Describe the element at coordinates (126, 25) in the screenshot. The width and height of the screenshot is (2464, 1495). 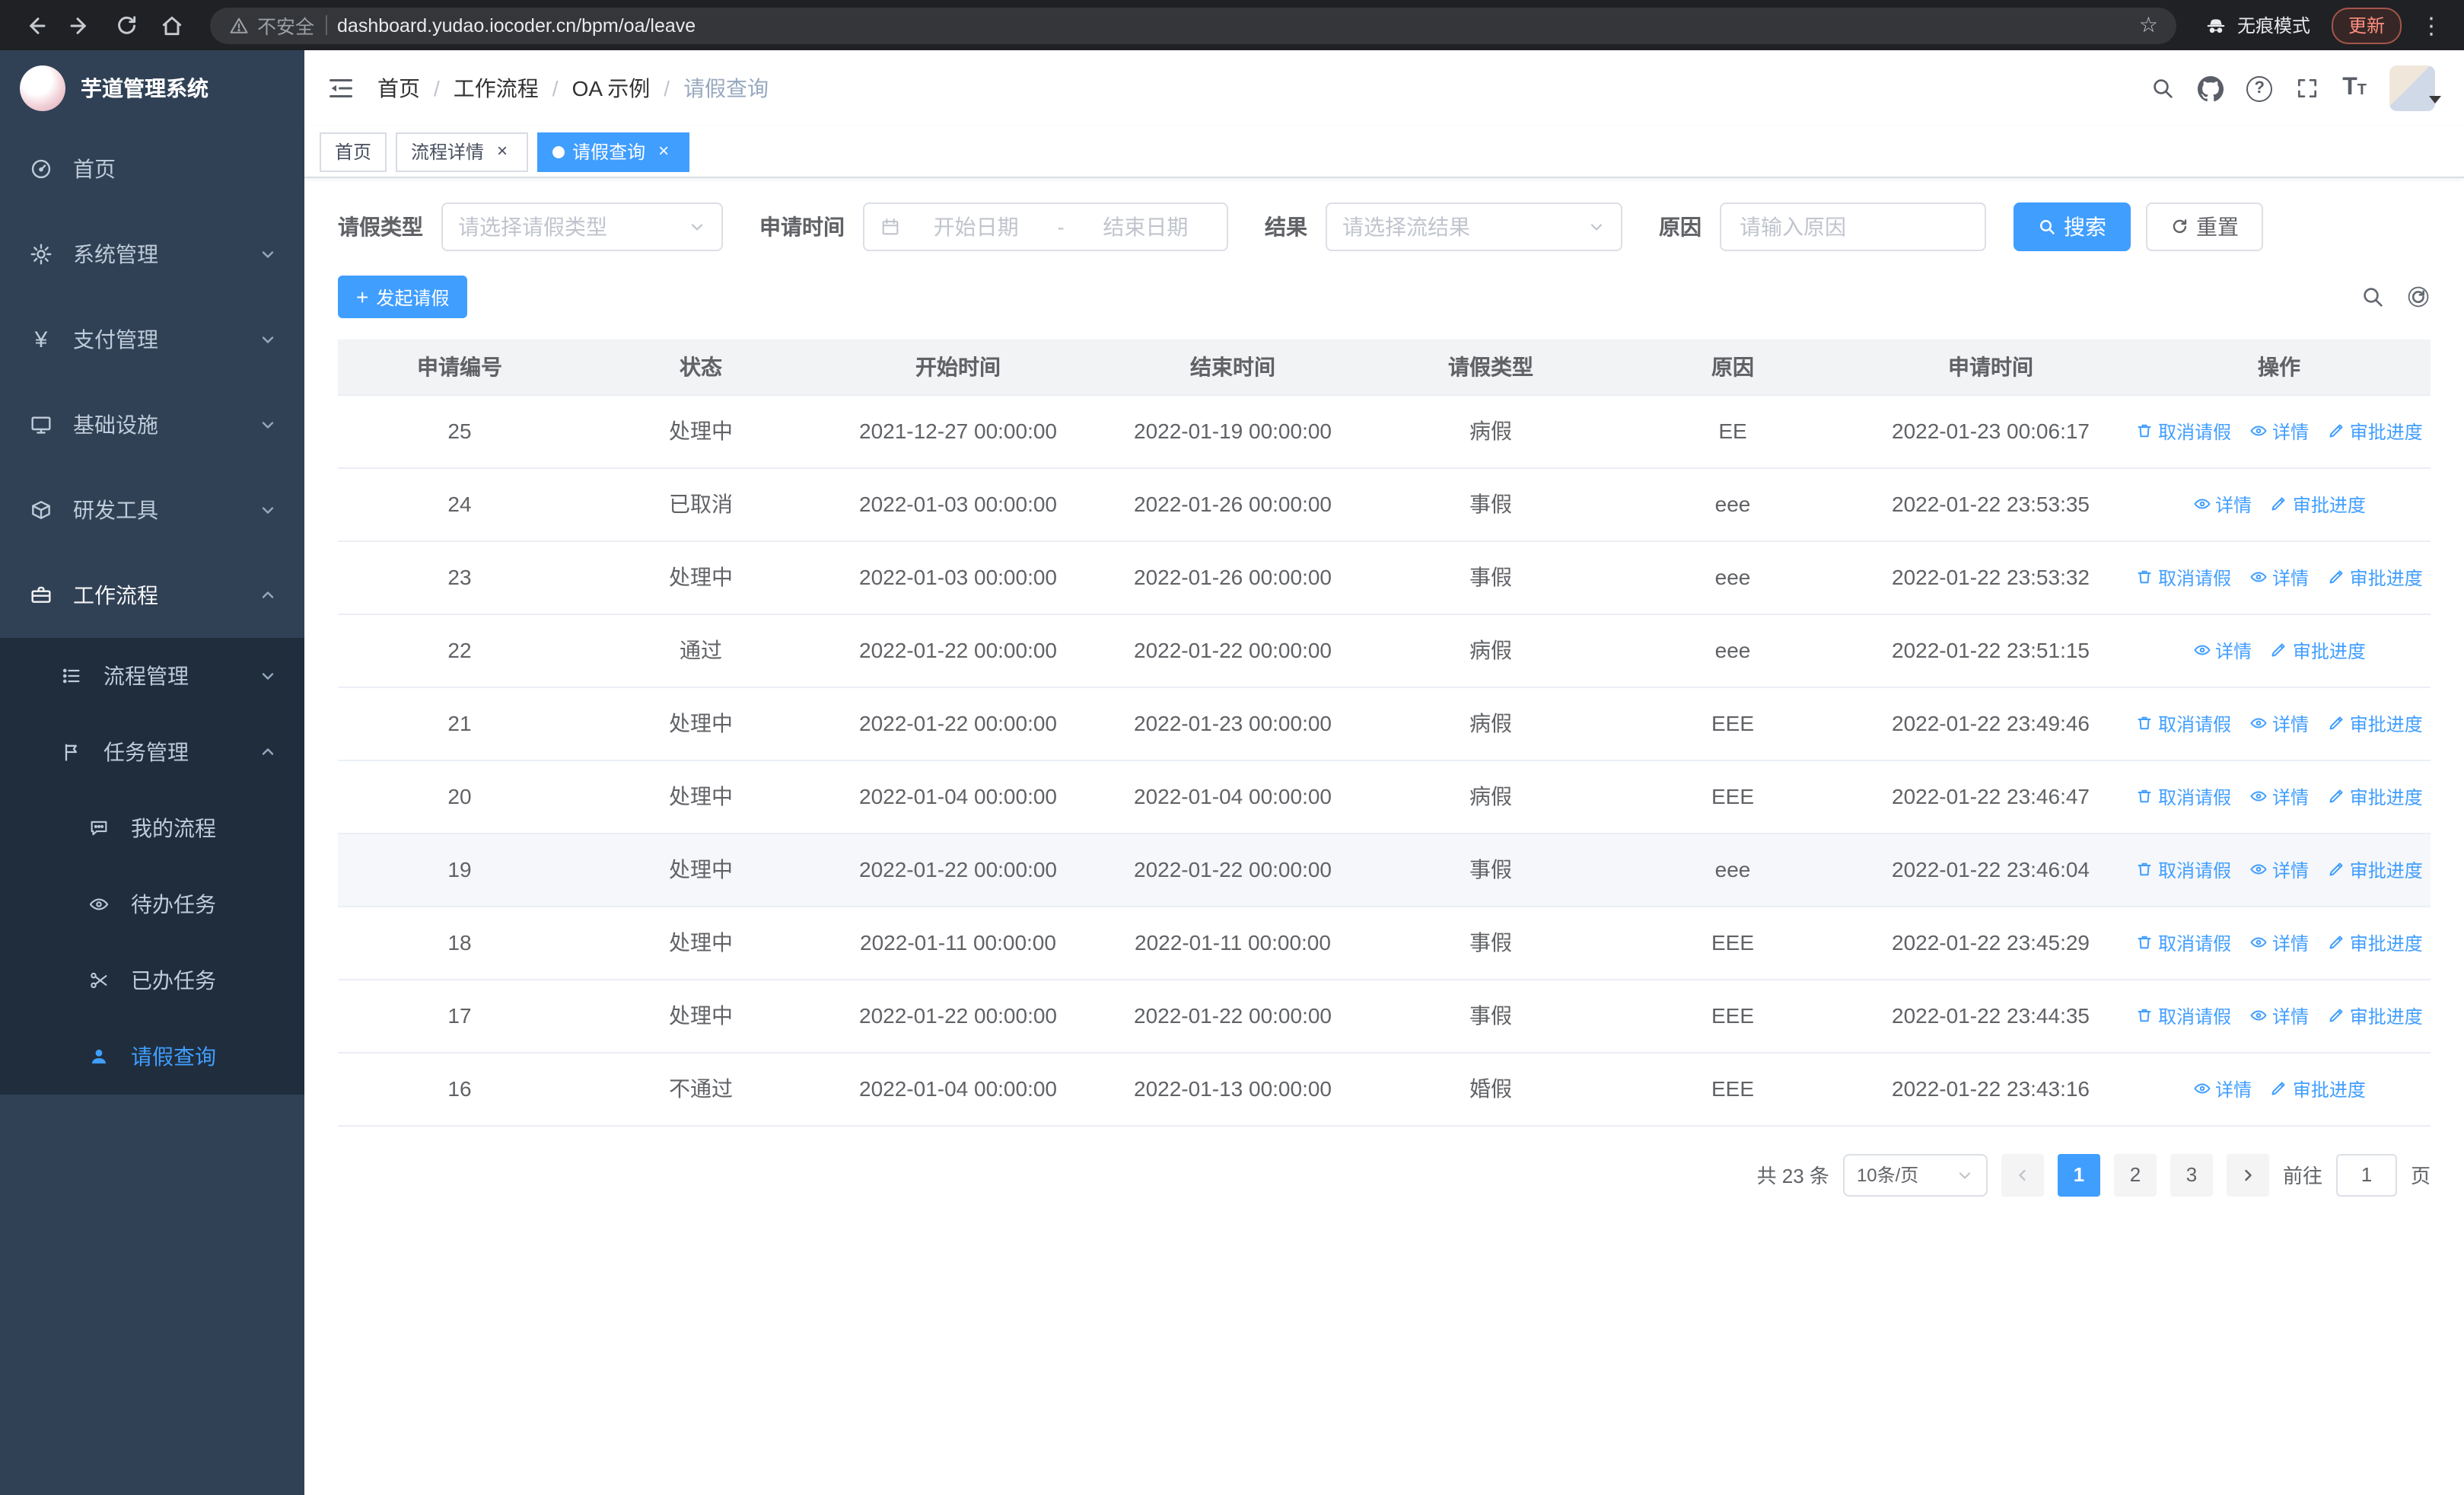
I see `browser-reload-button` at that location.